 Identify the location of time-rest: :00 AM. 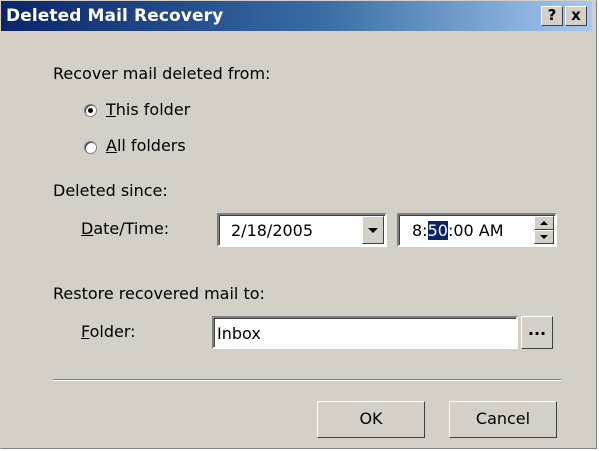
(475, 230).